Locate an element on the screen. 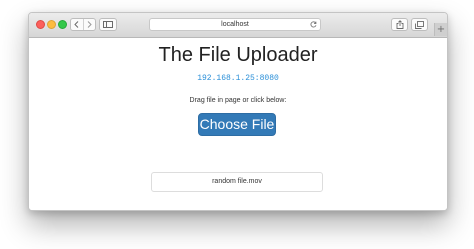 This screenshot has width=474, height=249. minimize-window-button is located at coordinates (51, 24).